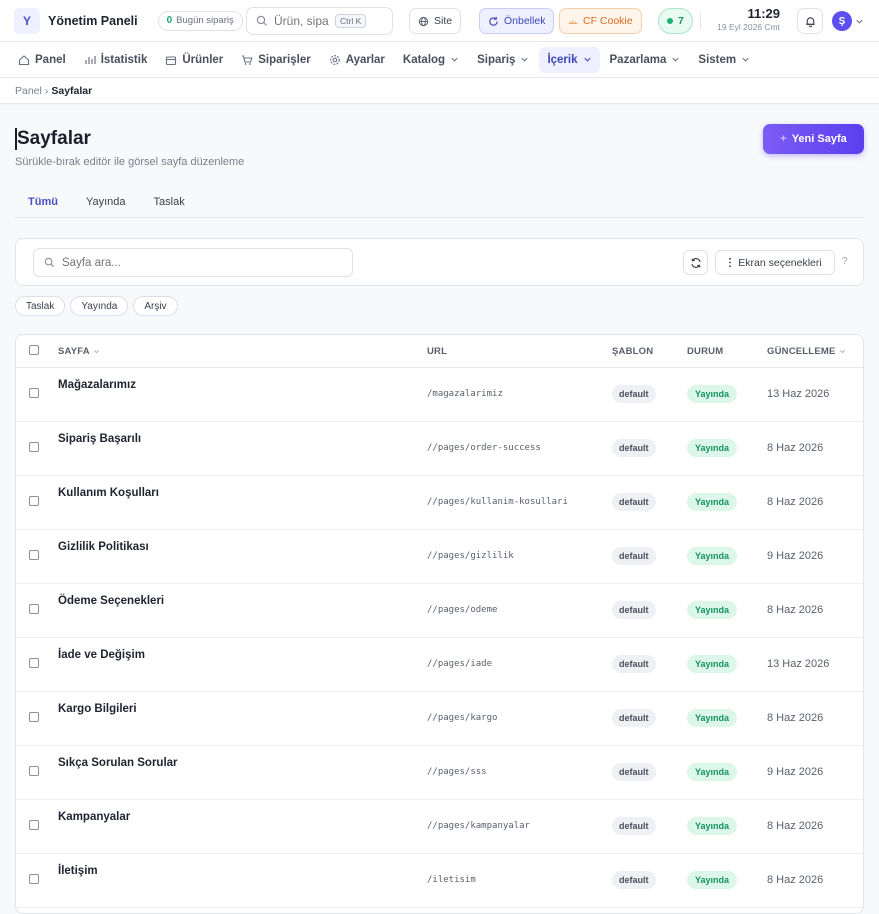 The height and width of the screenshot is (914, 879). I want to click on tab-all: Tümü, so click(43, 202).